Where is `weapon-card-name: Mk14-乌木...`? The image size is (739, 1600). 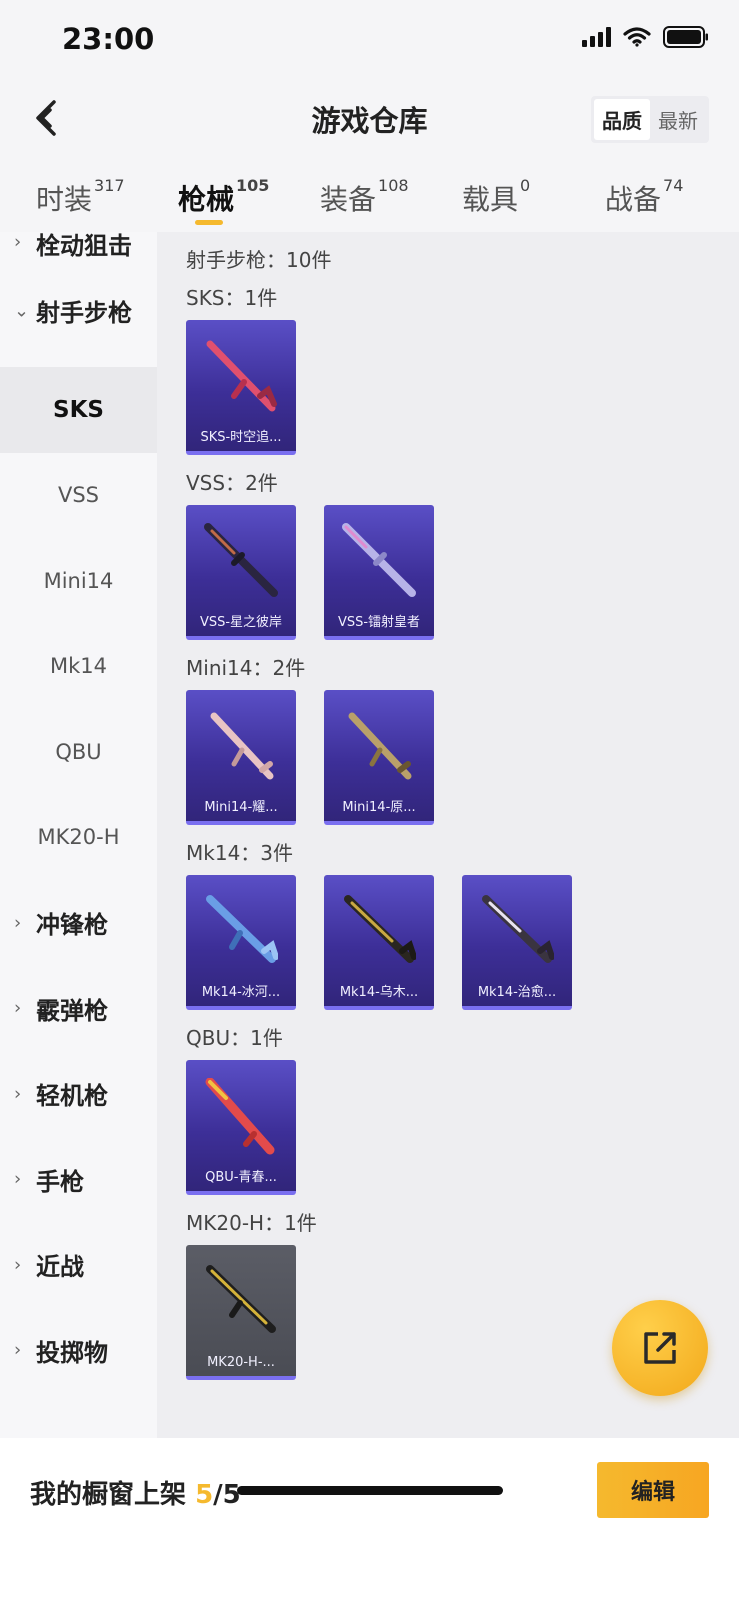 weapon-card-name: Mk14-乌木... is located at coordinates (379, 992).